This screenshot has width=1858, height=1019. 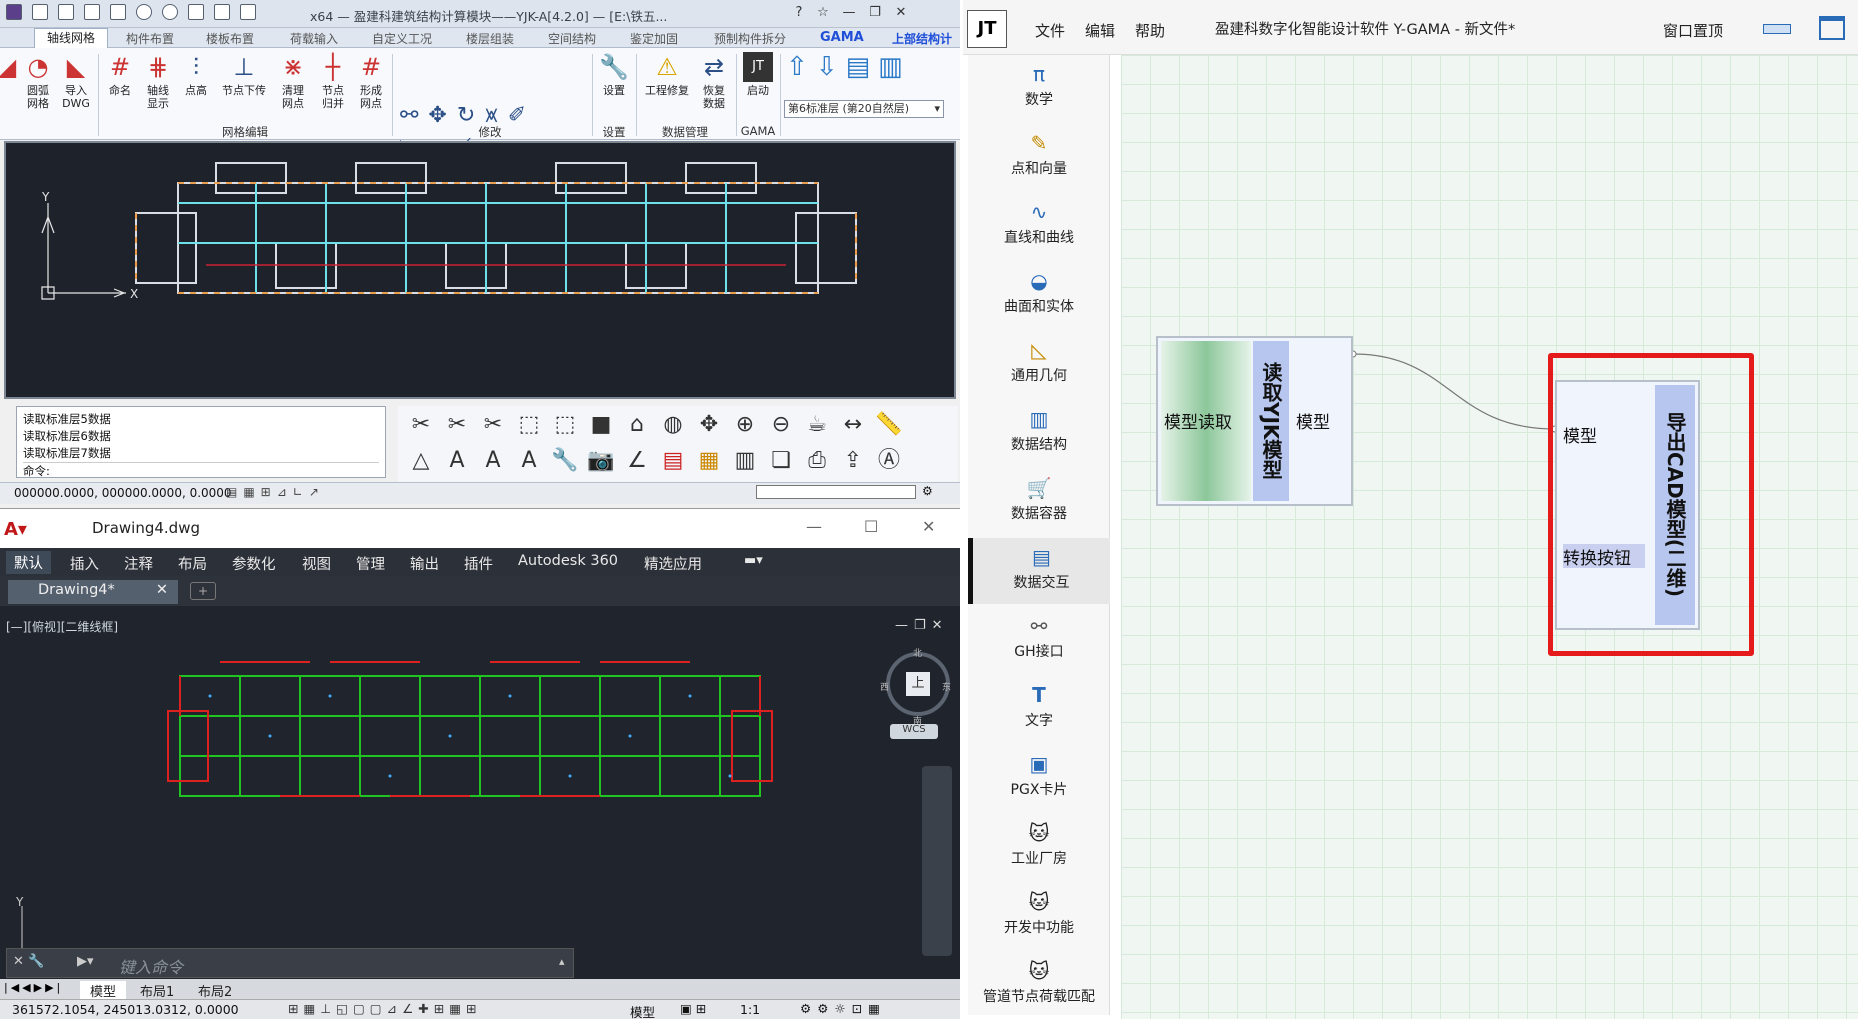 What do you see at coordinates (843, 1008) in the screenshot?
I see `workspace-icons: ⚙⚙☼⊡▦` at bounding box center [843, 1008].